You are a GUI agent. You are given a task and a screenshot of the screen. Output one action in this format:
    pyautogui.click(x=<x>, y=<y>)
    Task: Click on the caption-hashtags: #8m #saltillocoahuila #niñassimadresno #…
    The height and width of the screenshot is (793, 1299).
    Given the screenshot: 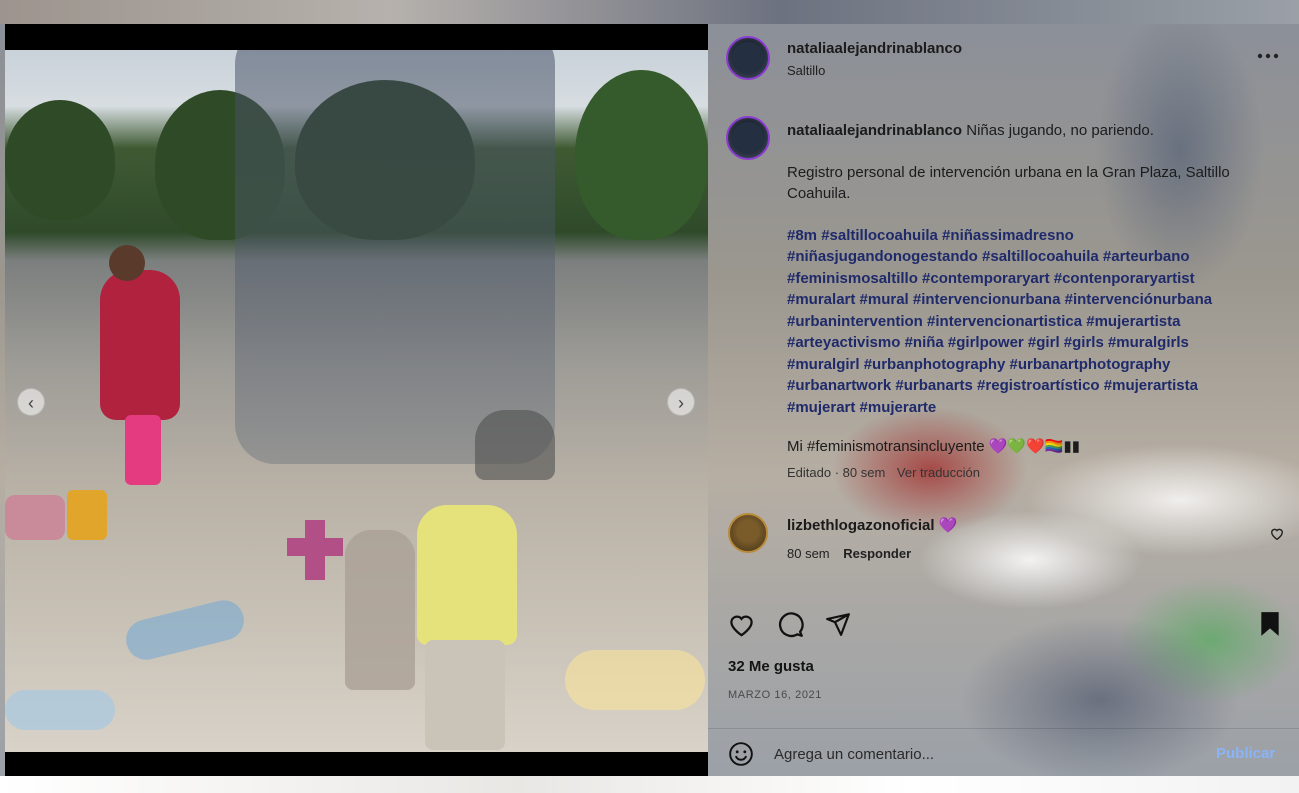 What is the action you would take?
    pyautogui.click(x=1022, y=322)
    